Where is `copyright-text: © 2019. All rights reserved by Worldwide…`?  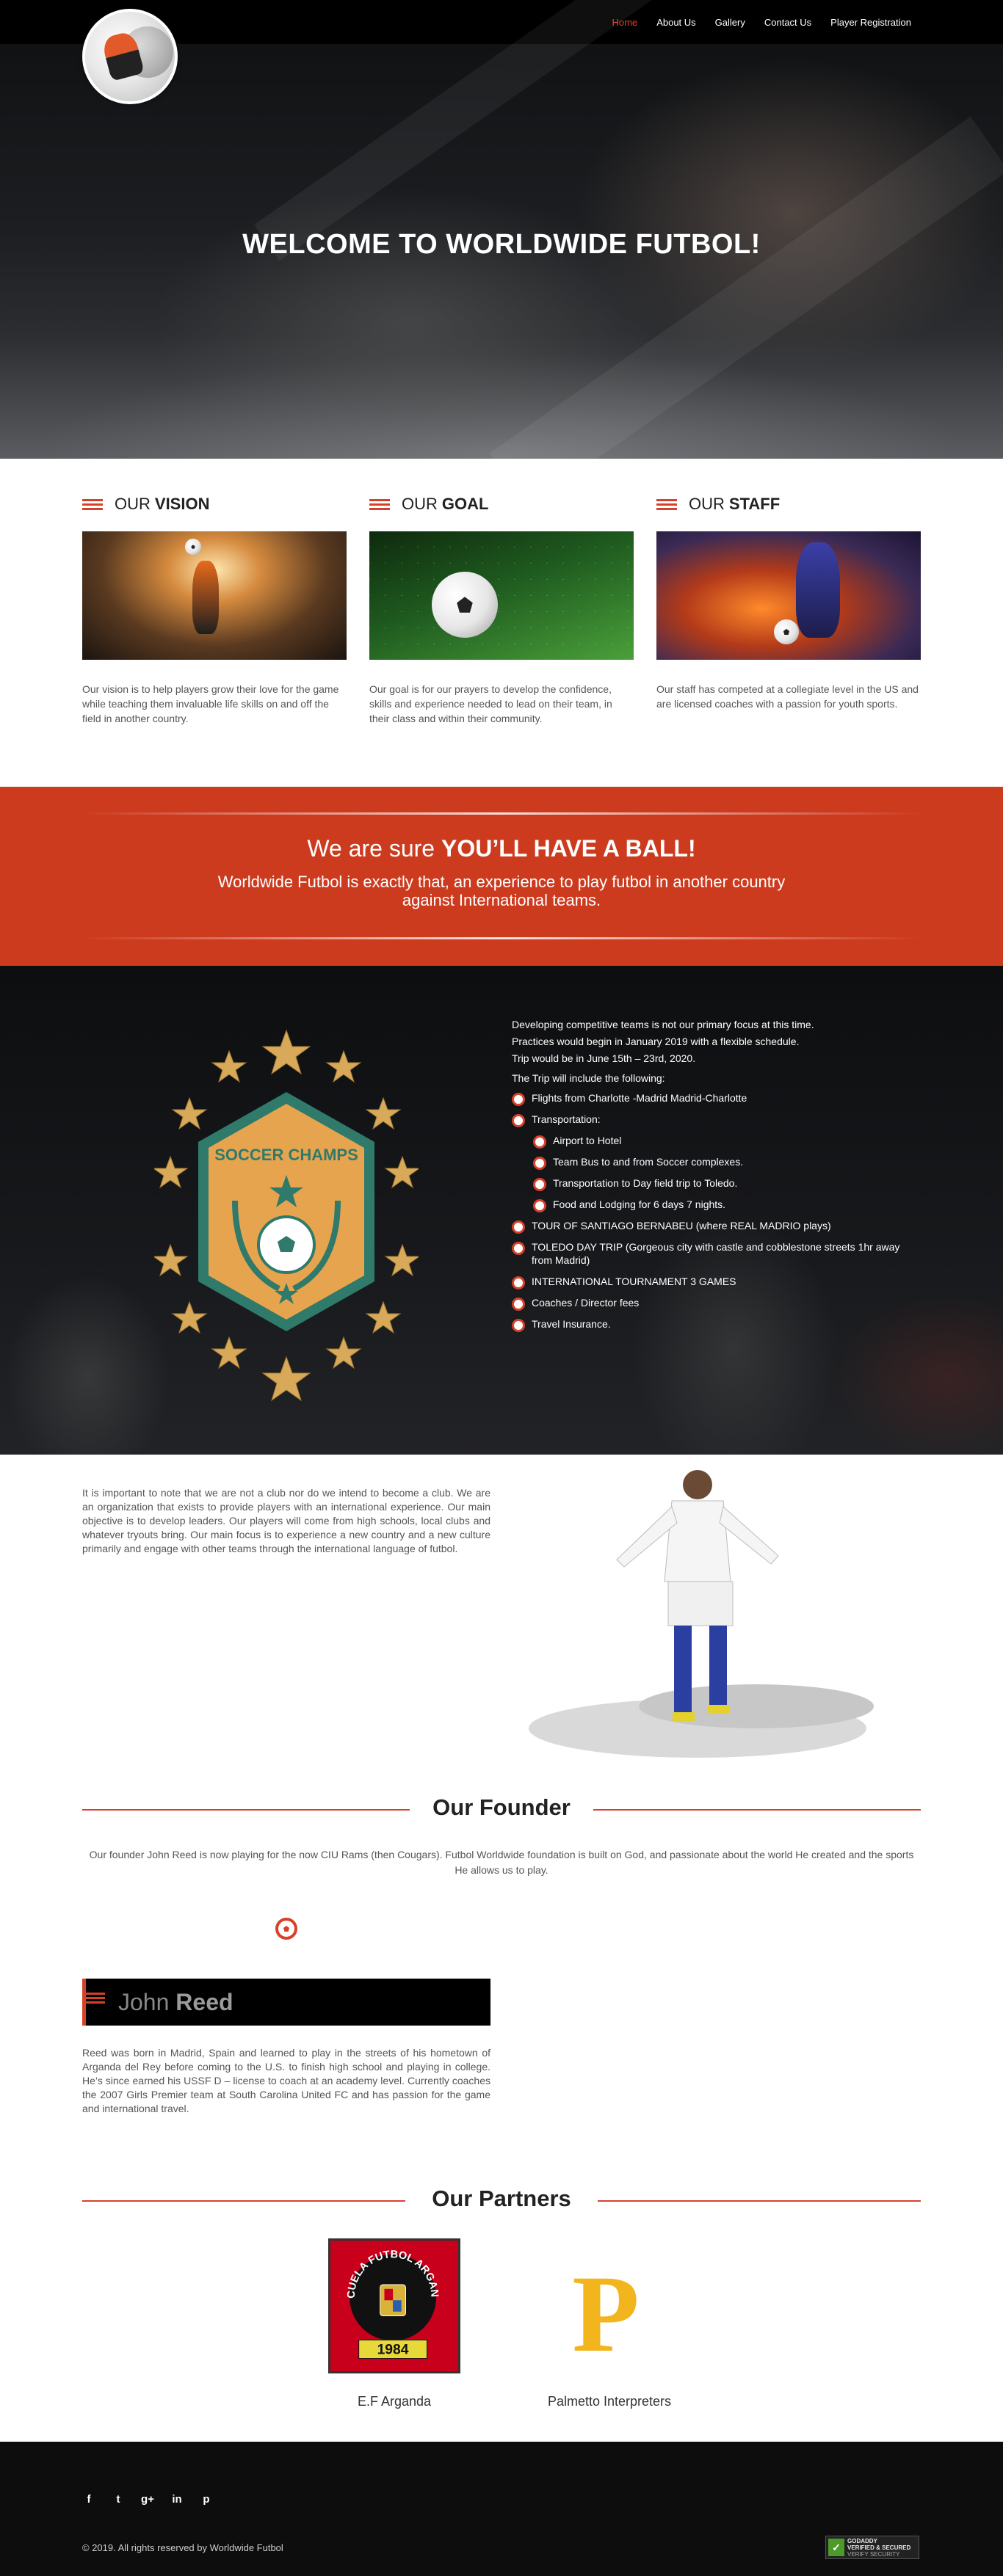
copyright-text: © 2019. All rights reserved by Worldwide… is located at coordinates (182, 2547).